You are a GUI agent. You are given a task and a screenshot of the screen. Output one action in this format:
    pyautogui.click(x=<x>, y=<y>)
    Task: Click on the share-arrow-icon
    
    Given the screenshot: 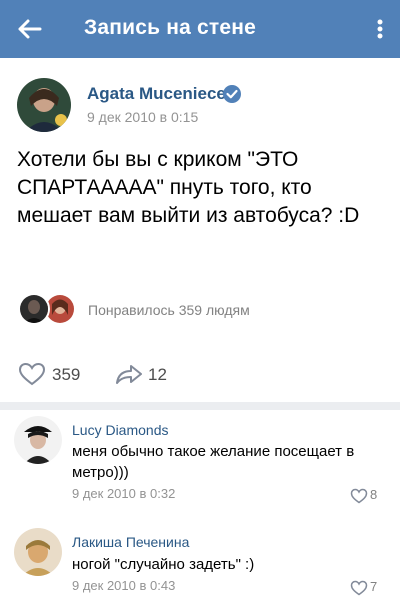 What is the action you would take?
    pyautogui.click(x=129, y=374)
    